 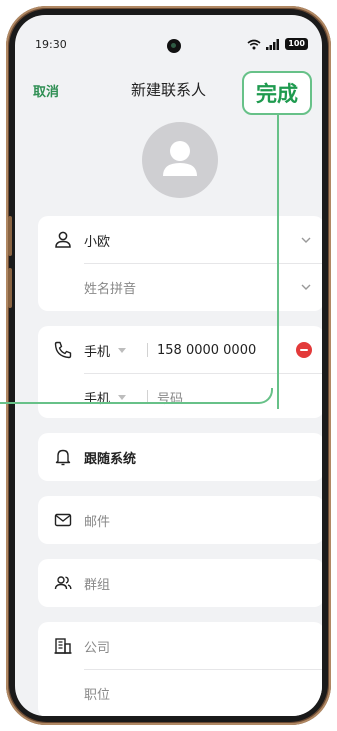 What do you see at coordinates (105, 350) in the screenshot?
I see `phone-type-select: 手机` at bounding box center [105, 350].